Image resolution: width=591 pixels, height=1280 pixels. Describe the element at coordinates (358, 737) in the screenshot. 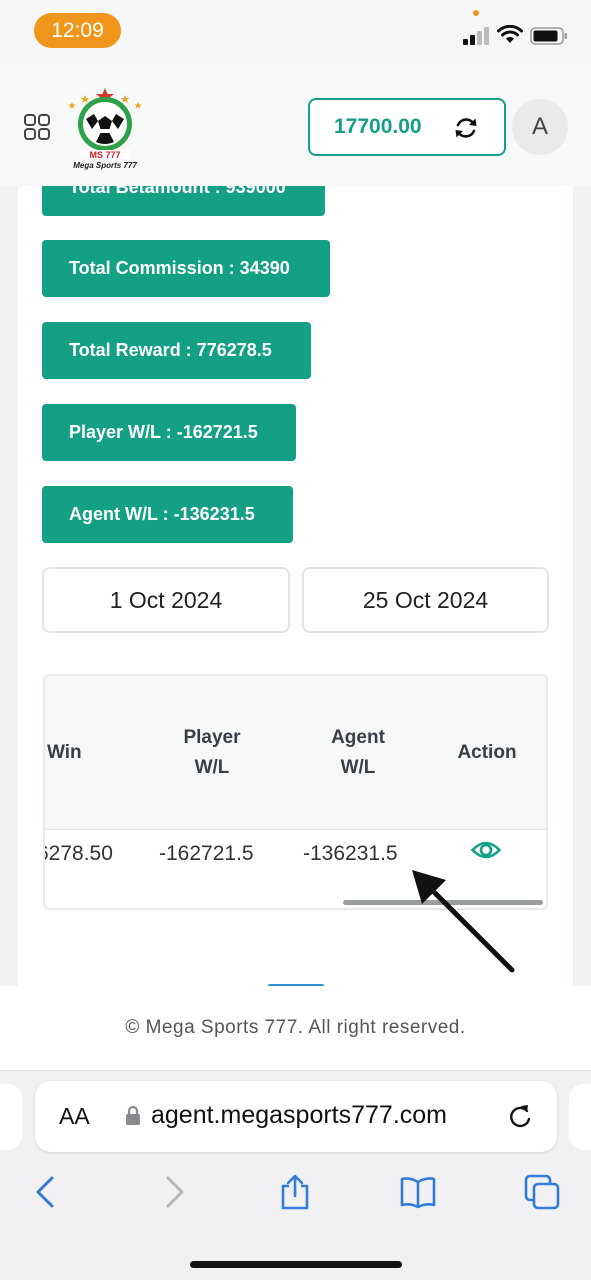

I see `column-header-agent-wl-line1: Agent` at that location.